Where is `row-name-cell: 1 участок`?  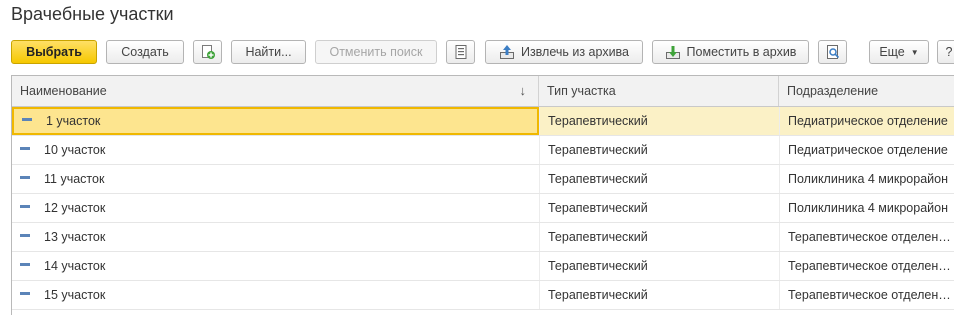 row-name-cell: 1 участок is located at coordinates (275, 121).